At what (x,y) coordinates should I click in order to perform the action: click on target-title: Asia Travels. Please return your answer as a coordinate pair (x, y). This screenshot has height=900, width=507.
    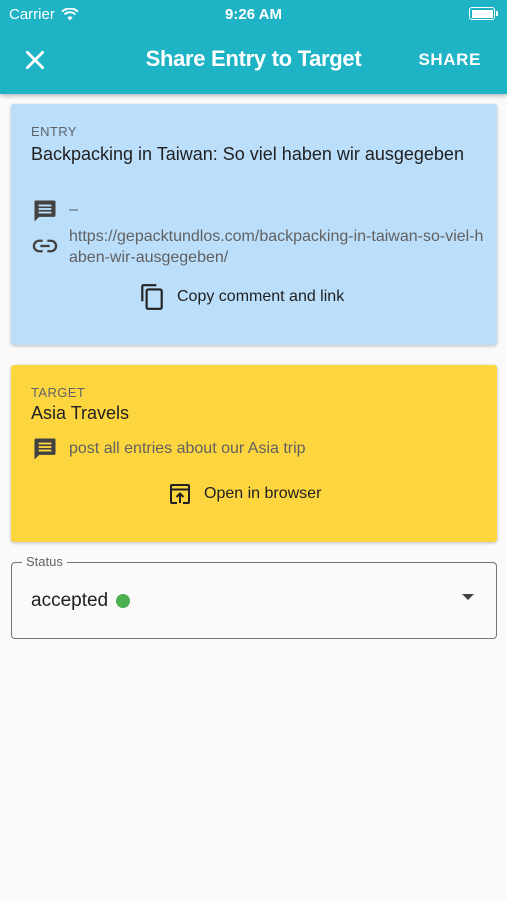
    Looking at the image, I should click on (80, 413).